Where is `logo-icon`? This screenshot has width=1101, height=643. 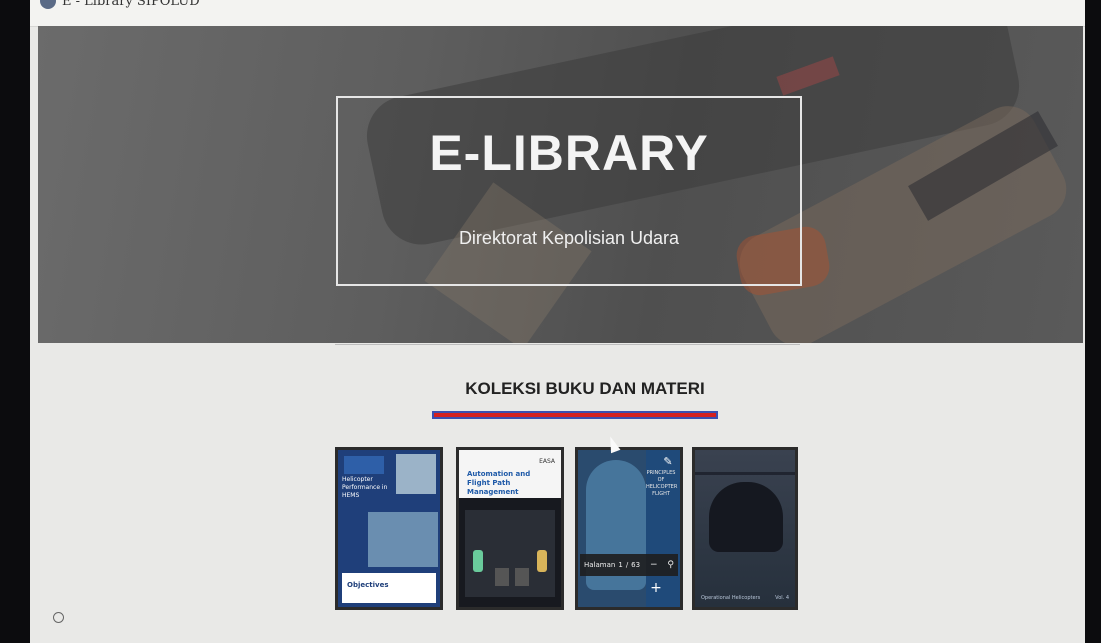 logo-icon is located at coordinates (48, 4).